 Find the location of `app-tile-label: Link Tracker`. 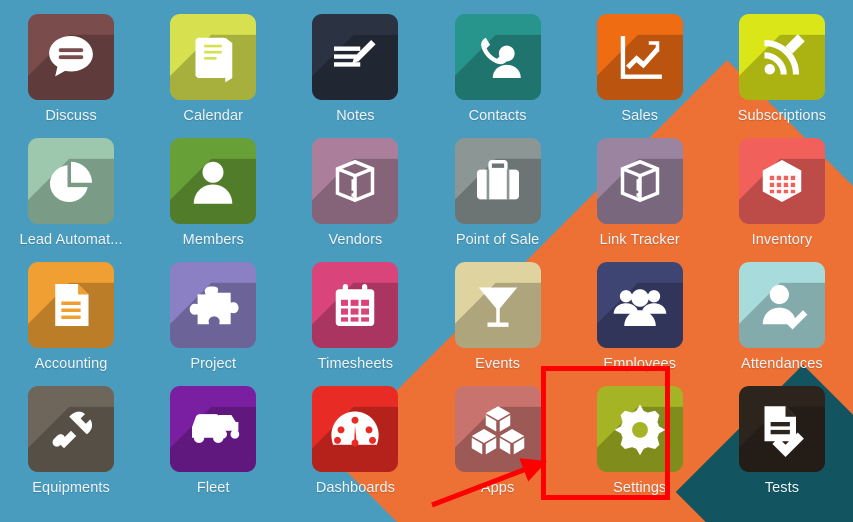

app-tile-label: Link Tracker is located at coordinates (639, 240).